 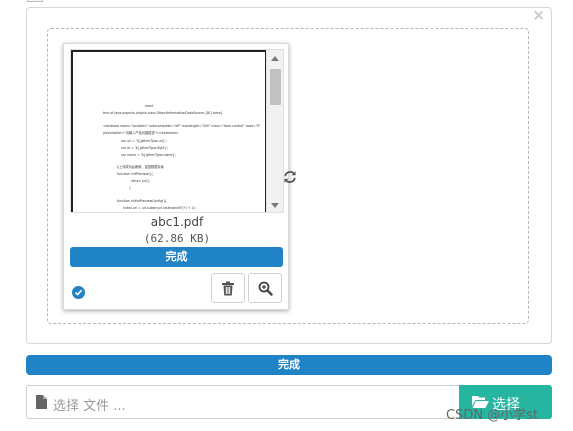 I want to click on pdf-text-line: }, so click(x=130, y=188).